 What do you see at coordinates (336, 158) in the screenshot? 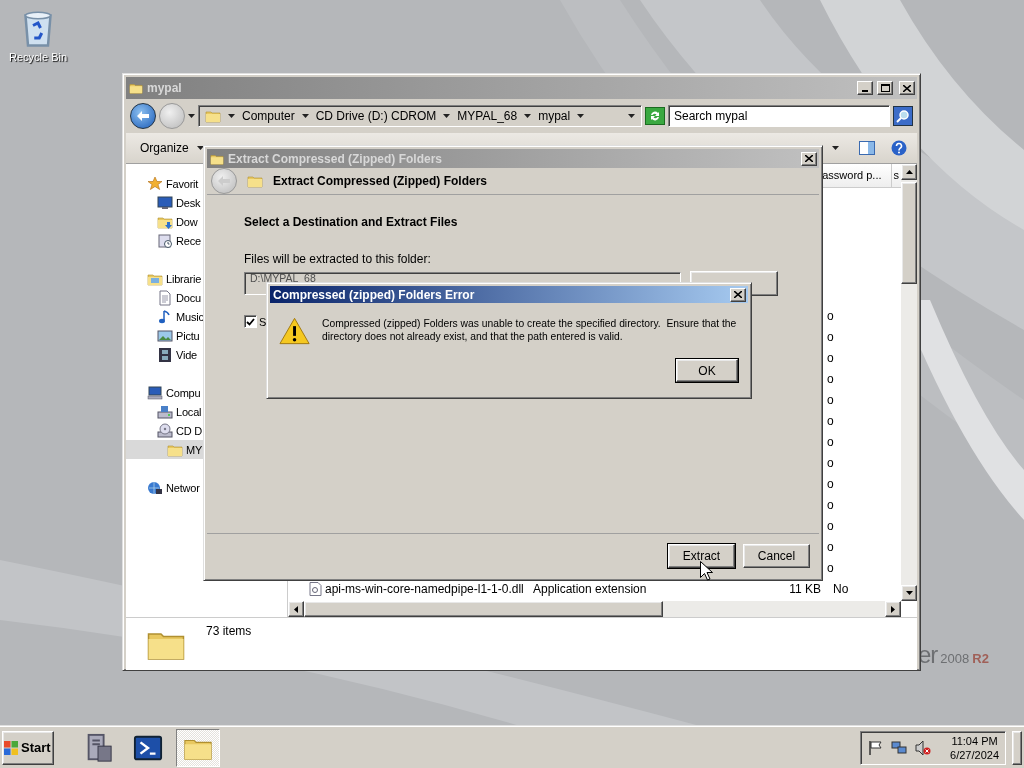
I see `dialog-title: Extract Compressed (Zipped) Folders` at bounding box center [336, 158].